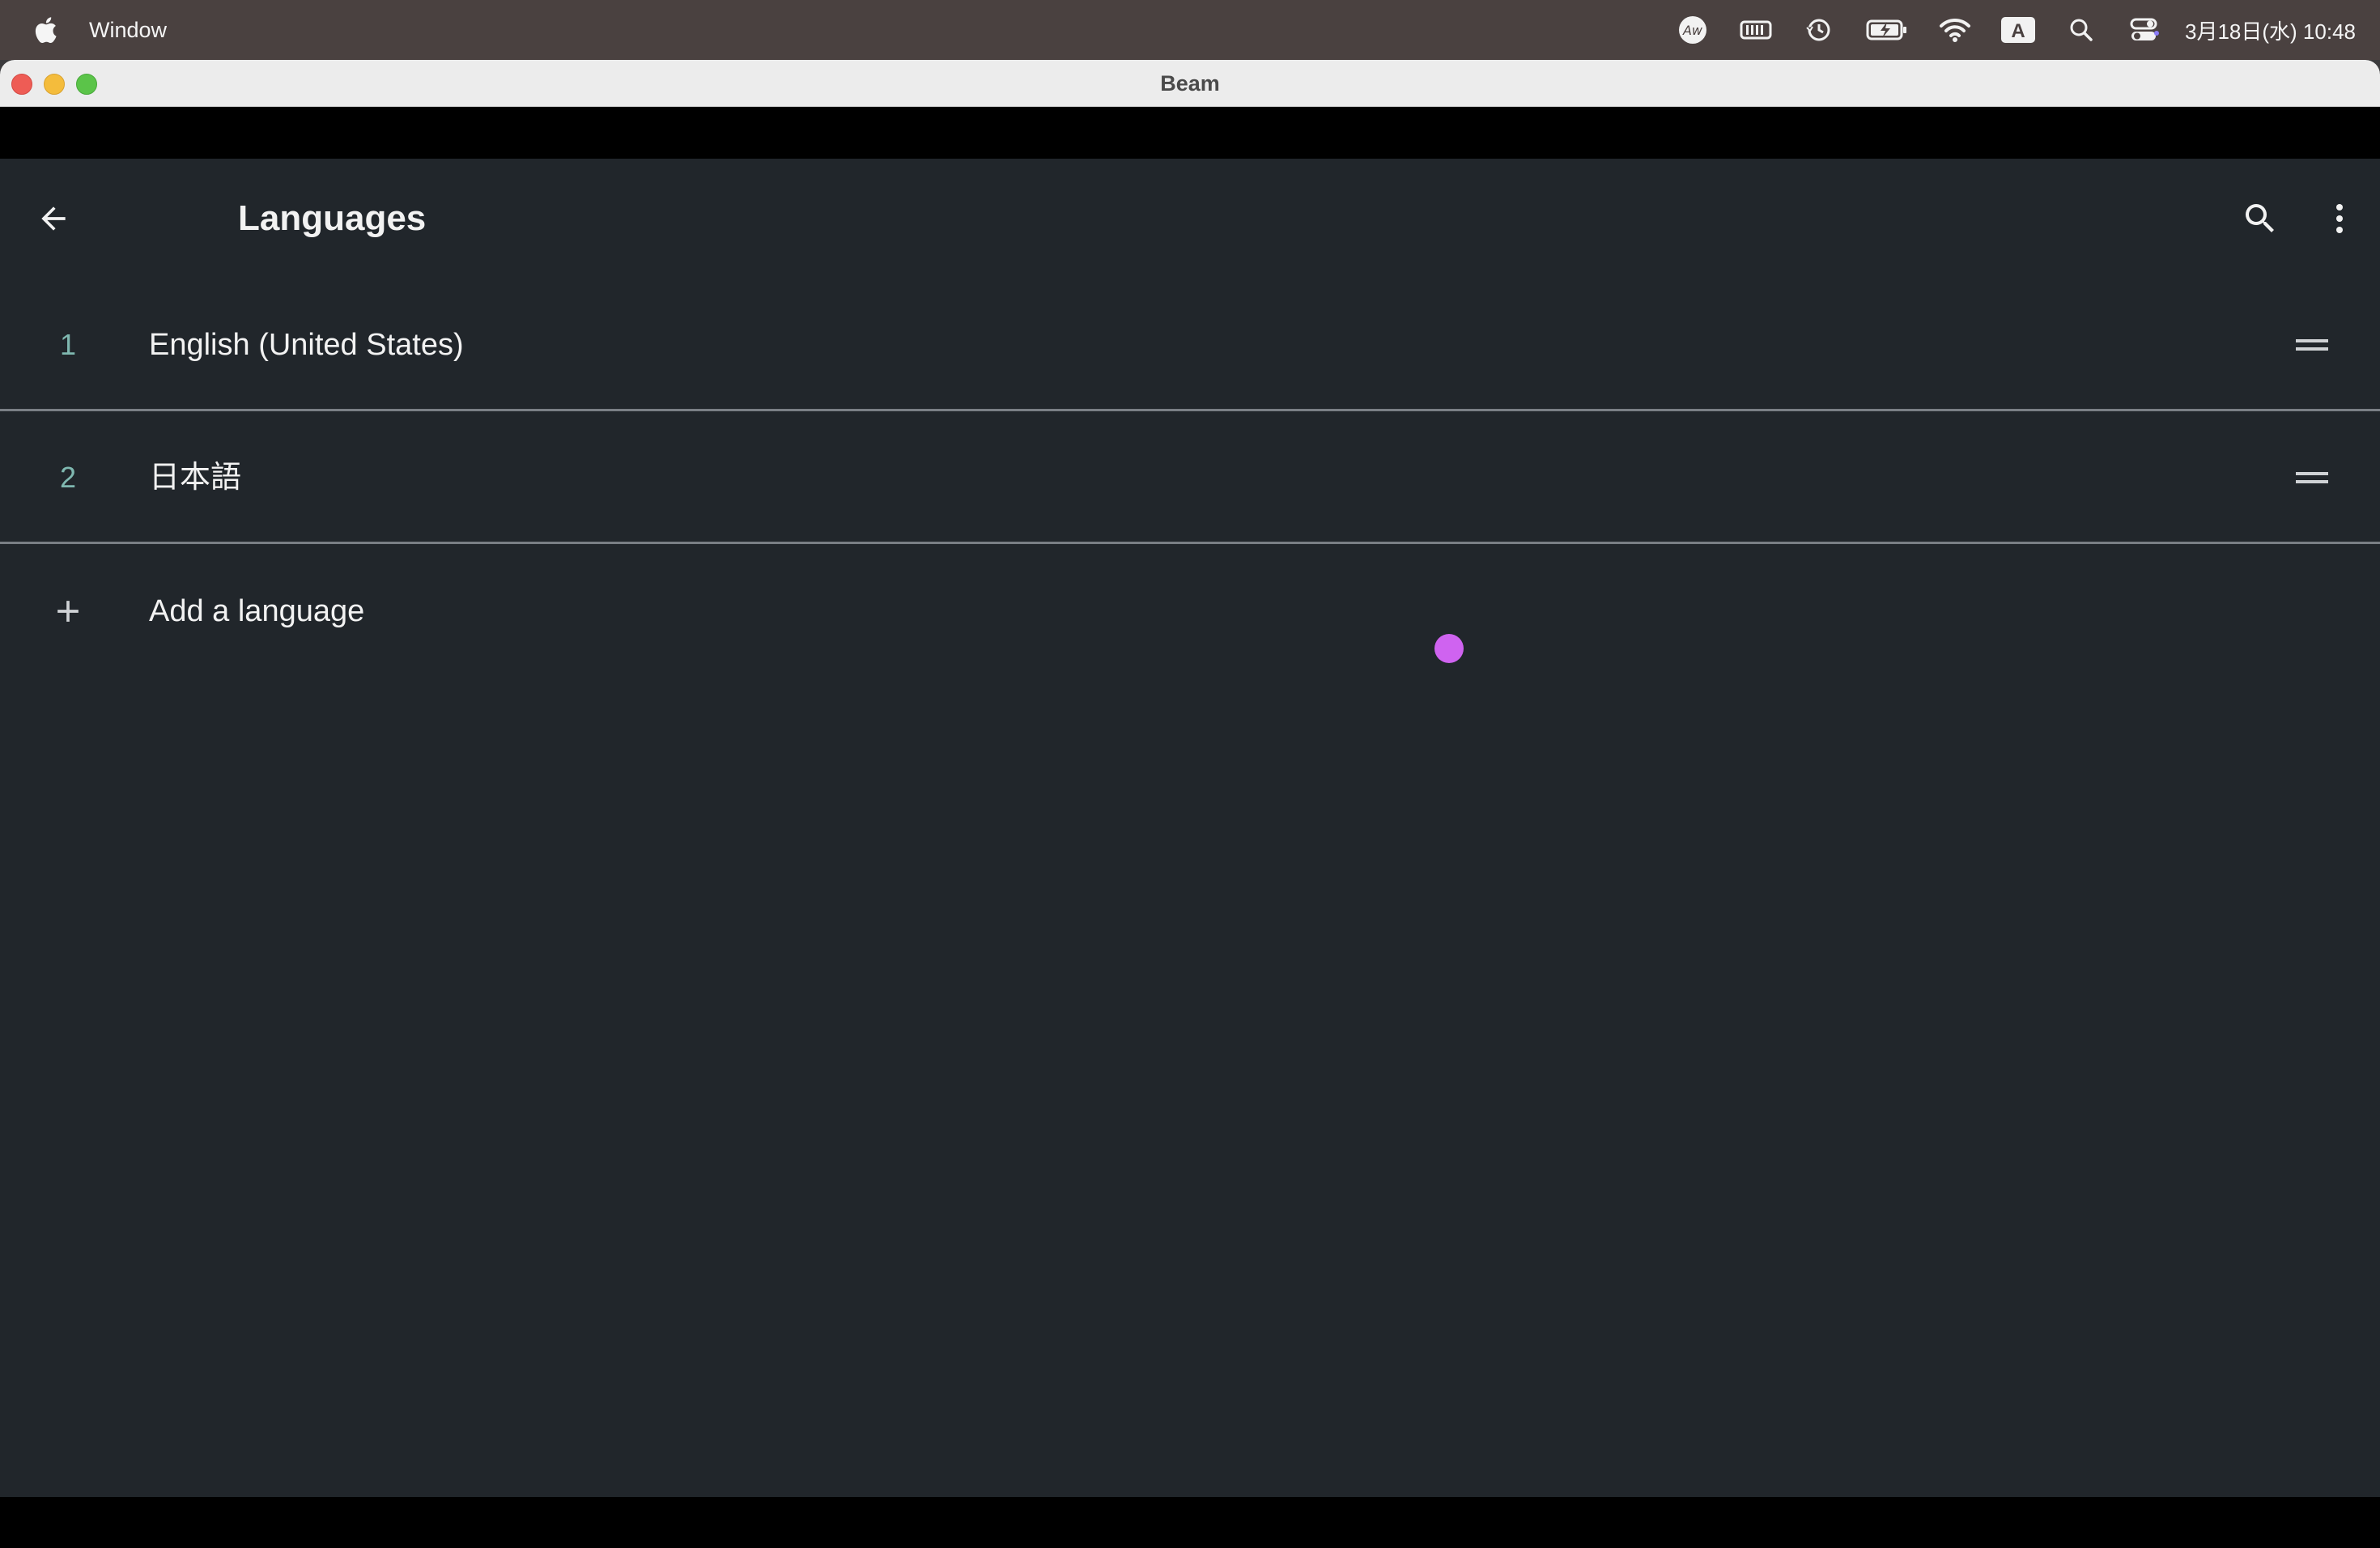 The height and width of the screenshot is (1548, 2380). I want to click on language-rank: 2, so click(68, 478).